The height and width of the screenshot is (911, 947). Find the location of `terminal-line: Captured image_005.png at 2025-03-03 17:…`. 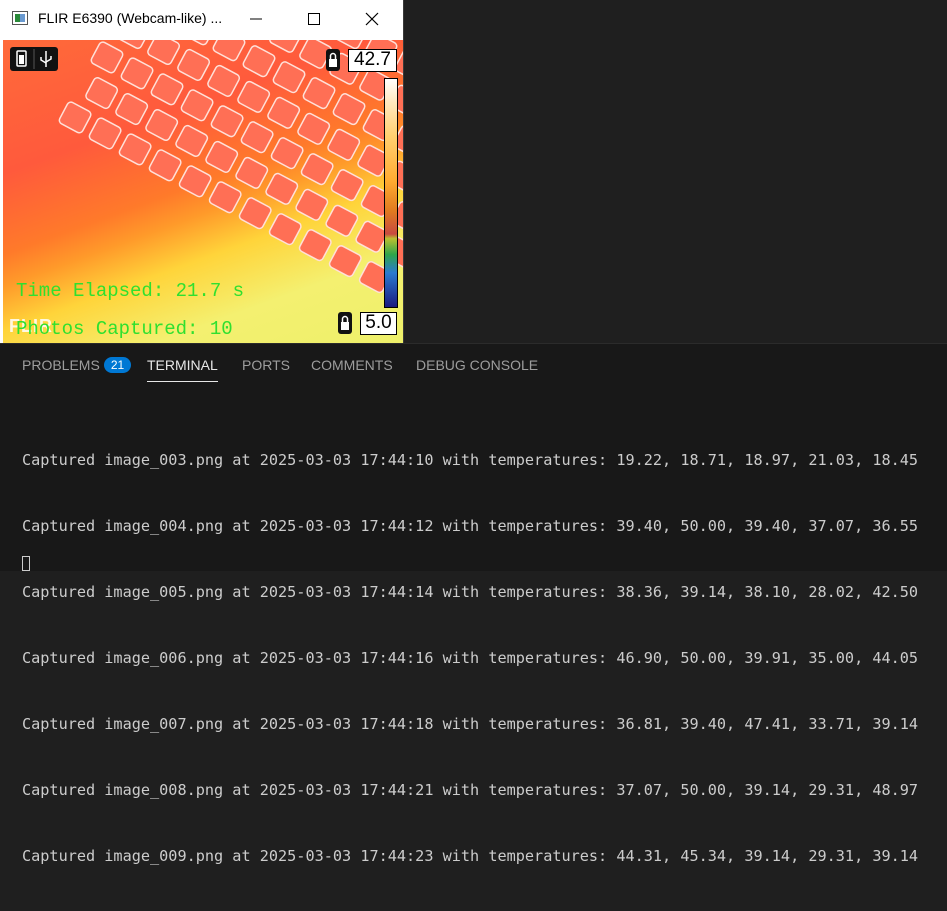

terminal-line: Captured image_005.png at 2025-03-03 17:… is located at coordinates (470, 592).